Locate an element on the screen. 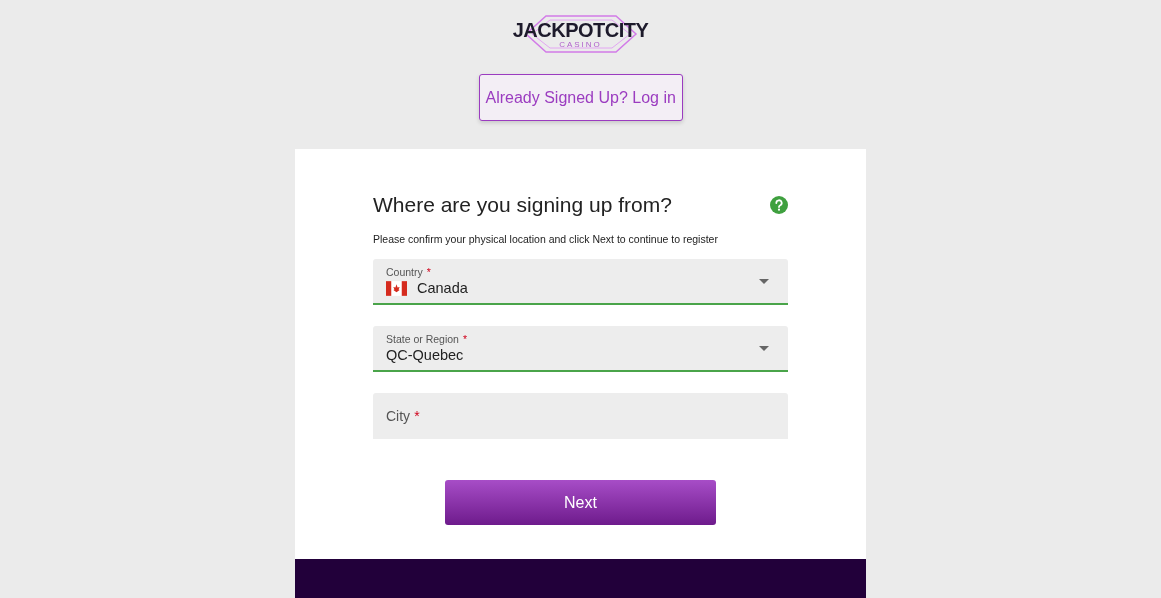 Image resolution: width=1161 pixels, height=598 pixels. logo-wordmark: JACKPOTCITY is located at coordinates (580, 29).